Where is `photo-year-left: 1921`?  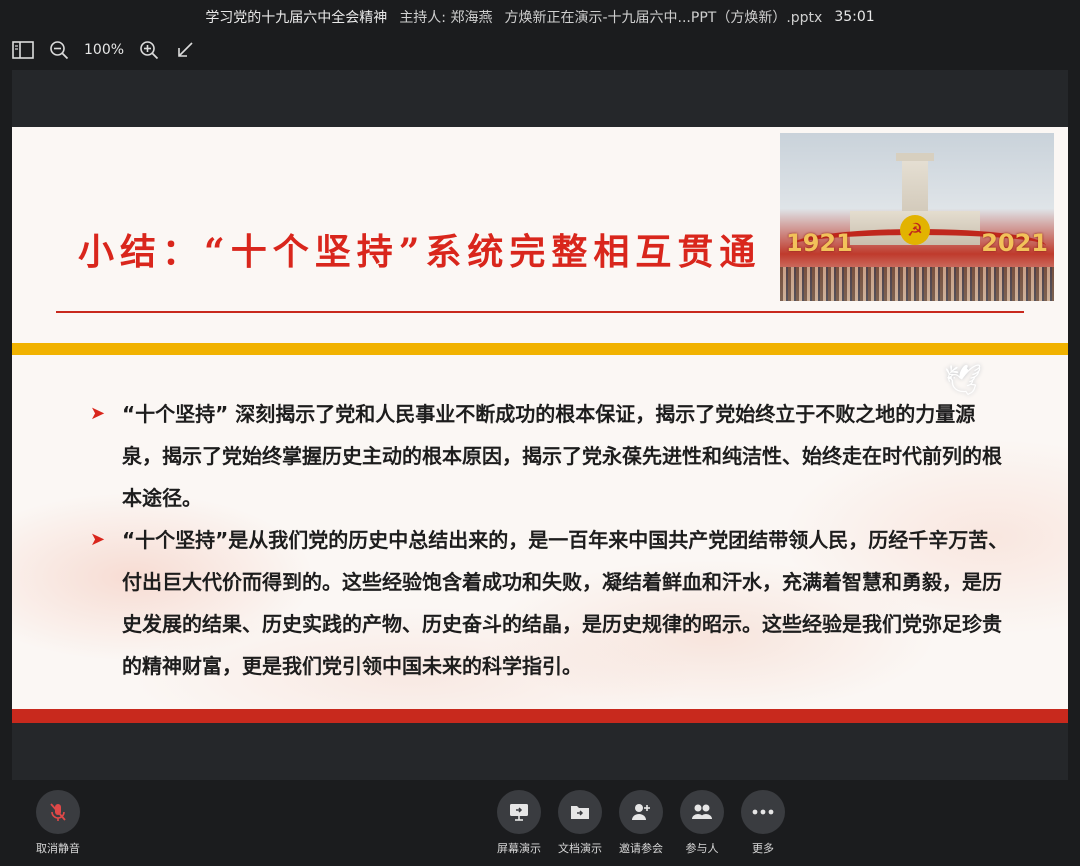
photo-year-left: 1921 is located at coordinates (819, 243).